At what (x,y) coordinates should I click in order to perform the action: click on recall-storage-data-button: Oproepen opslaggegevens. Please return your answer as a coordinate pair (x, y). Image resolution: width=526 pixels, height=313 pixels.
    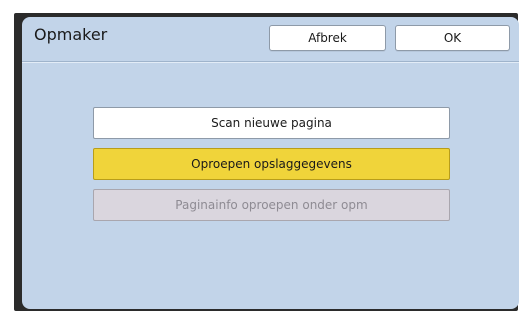
    Looking at the image, I should click on (271, 164).